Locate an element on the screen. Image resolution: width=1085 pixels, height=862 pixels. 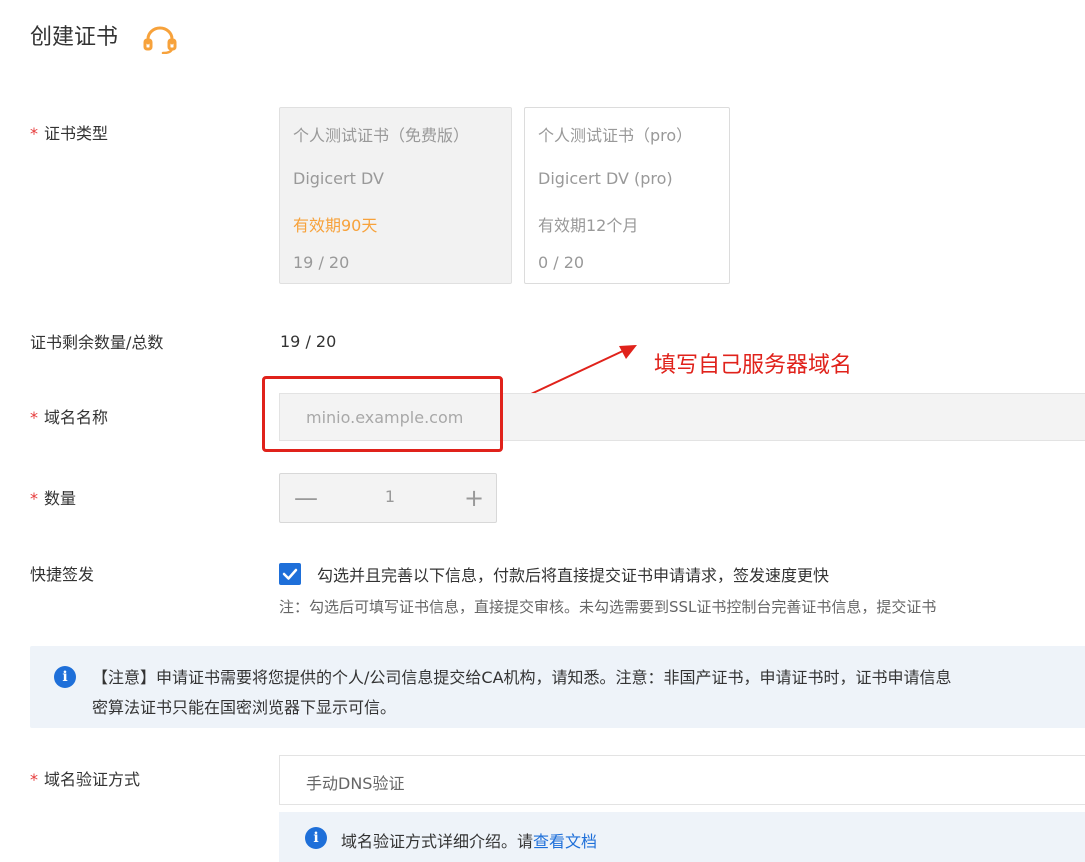
verify-method-value: 手动DNS验证 is located at coordinates (355, 783).